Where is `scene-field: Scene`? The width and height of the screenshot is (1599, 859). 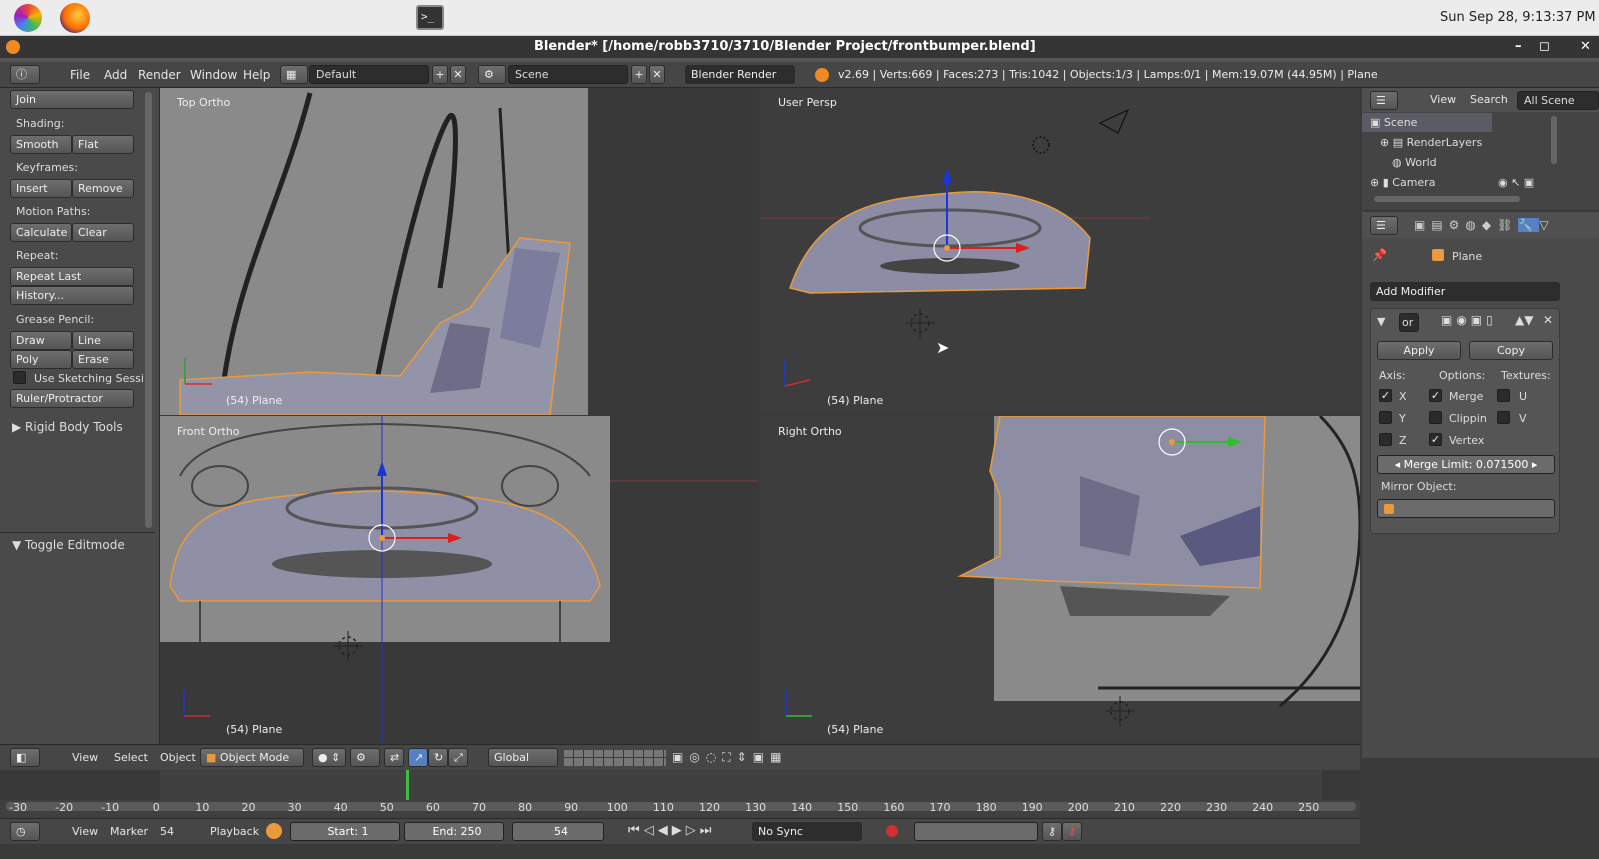
scene-field: Scene is located at coordinates (568, 74).